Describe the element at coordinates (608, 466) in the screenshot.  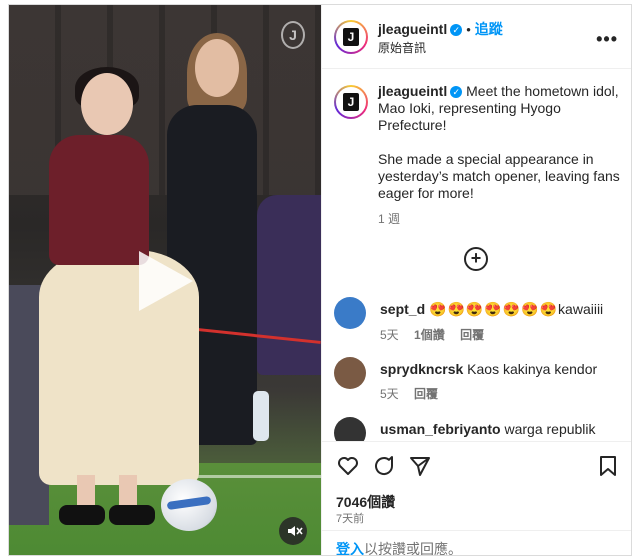
I see `bookmark-icon` at that location.